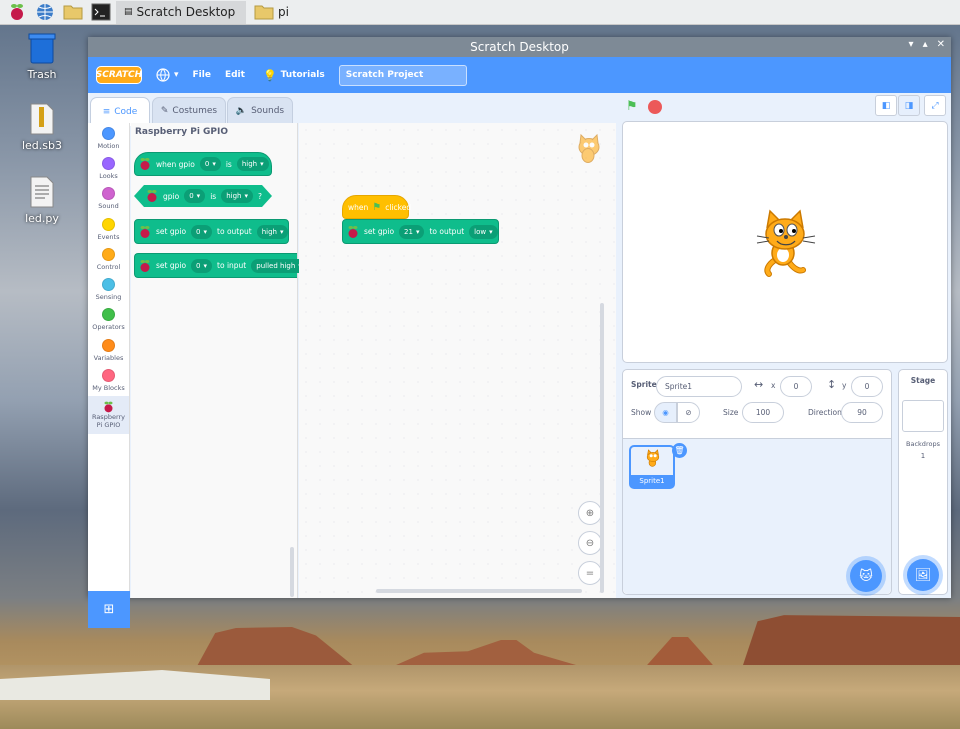 The image size is (960, 729). I want to click on choose-sprite-button: 🐱, so click(866, 576).